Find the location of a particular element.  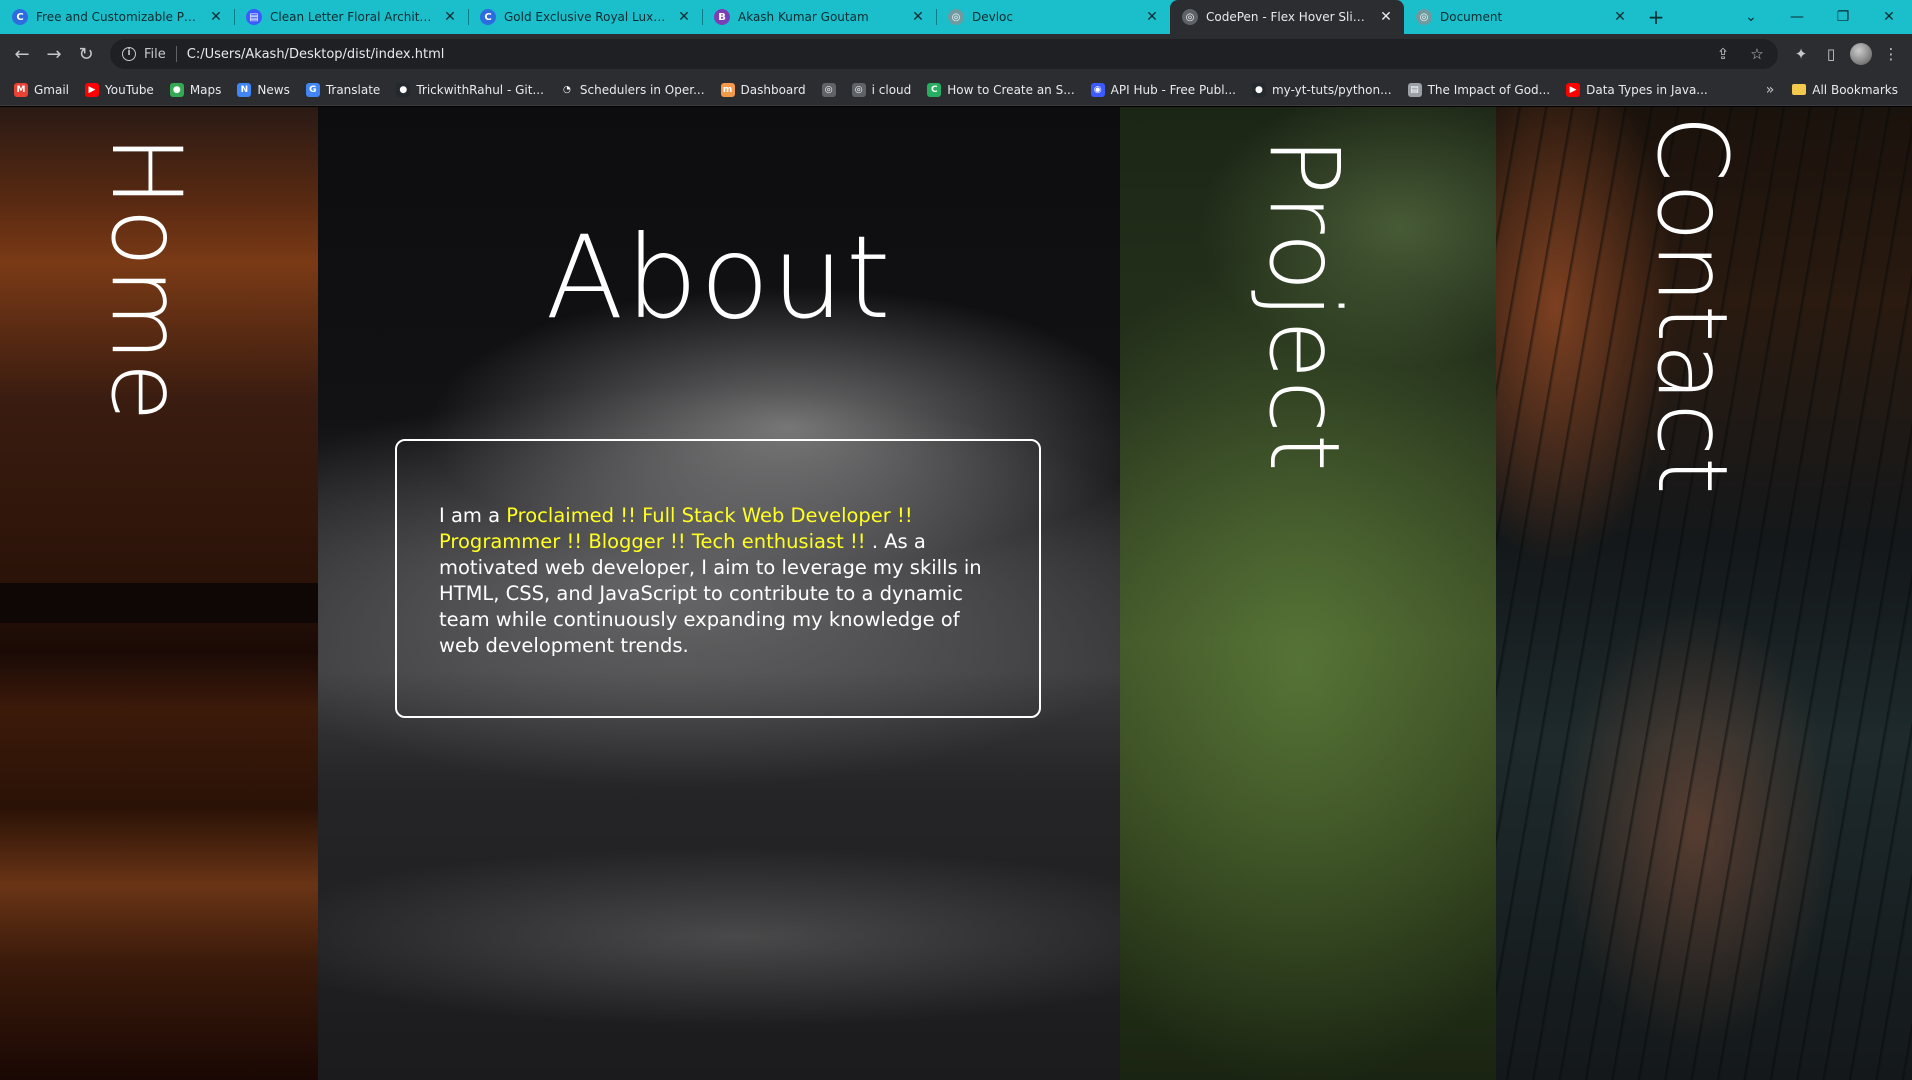

bookmark-item: m Dashboard is located at coordinates (763, 90).